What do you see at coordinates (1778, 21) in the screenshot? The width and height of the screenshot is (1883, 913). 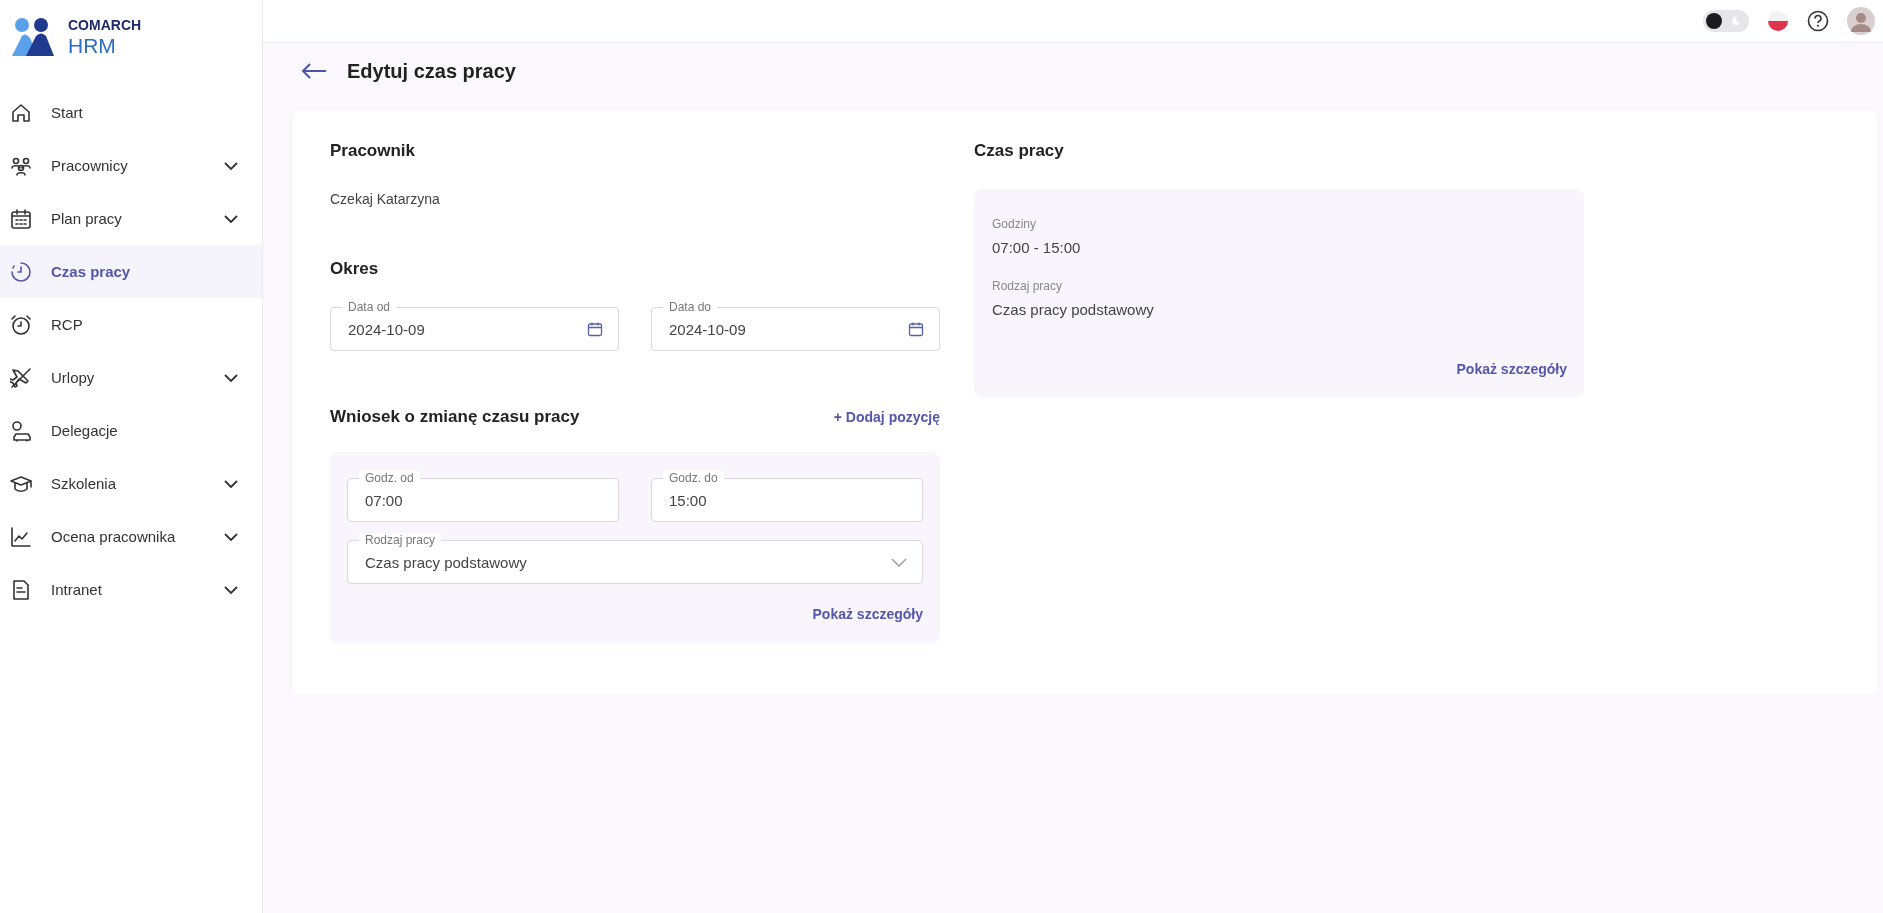 I see `flag-icon` at bounding box center [1778, 21].